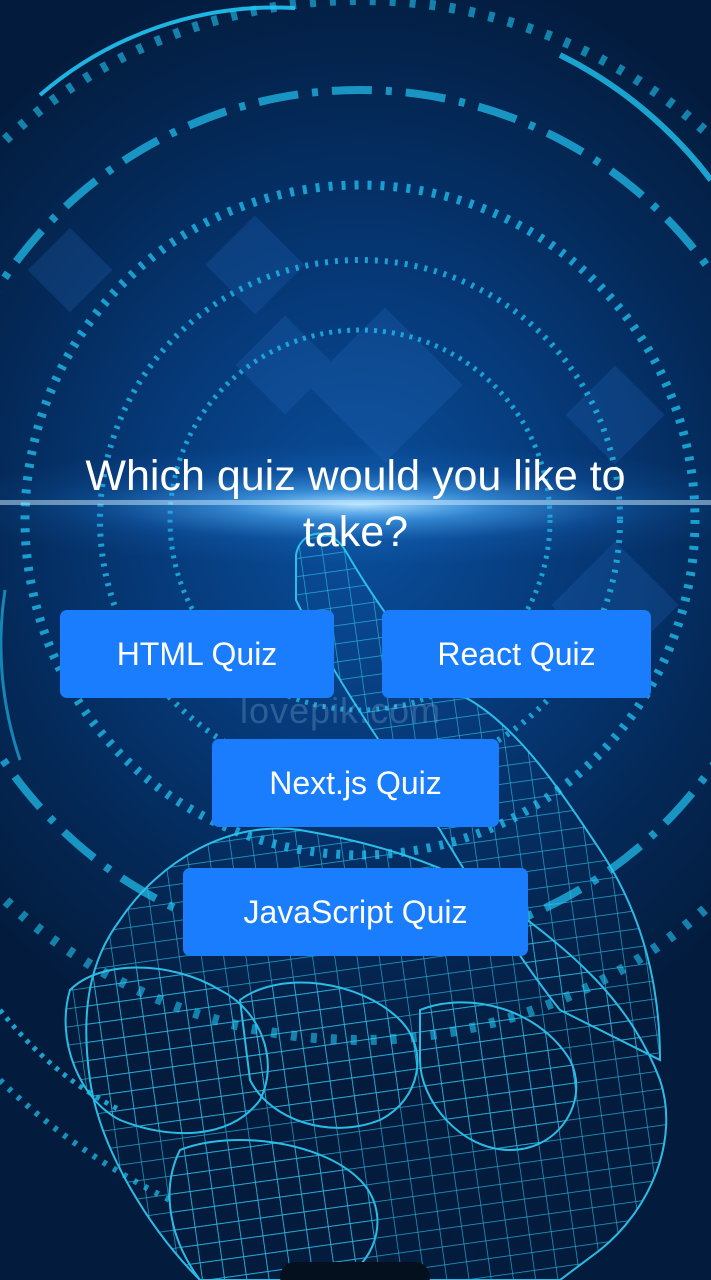 Image resolution: width=711 pixels, height=1280 pixels. What do you see at coordinates (355, 783) in the screenshot?
I see `nextjs-quiz-button: Next.js Quiz` at bounding box center [355, 783].